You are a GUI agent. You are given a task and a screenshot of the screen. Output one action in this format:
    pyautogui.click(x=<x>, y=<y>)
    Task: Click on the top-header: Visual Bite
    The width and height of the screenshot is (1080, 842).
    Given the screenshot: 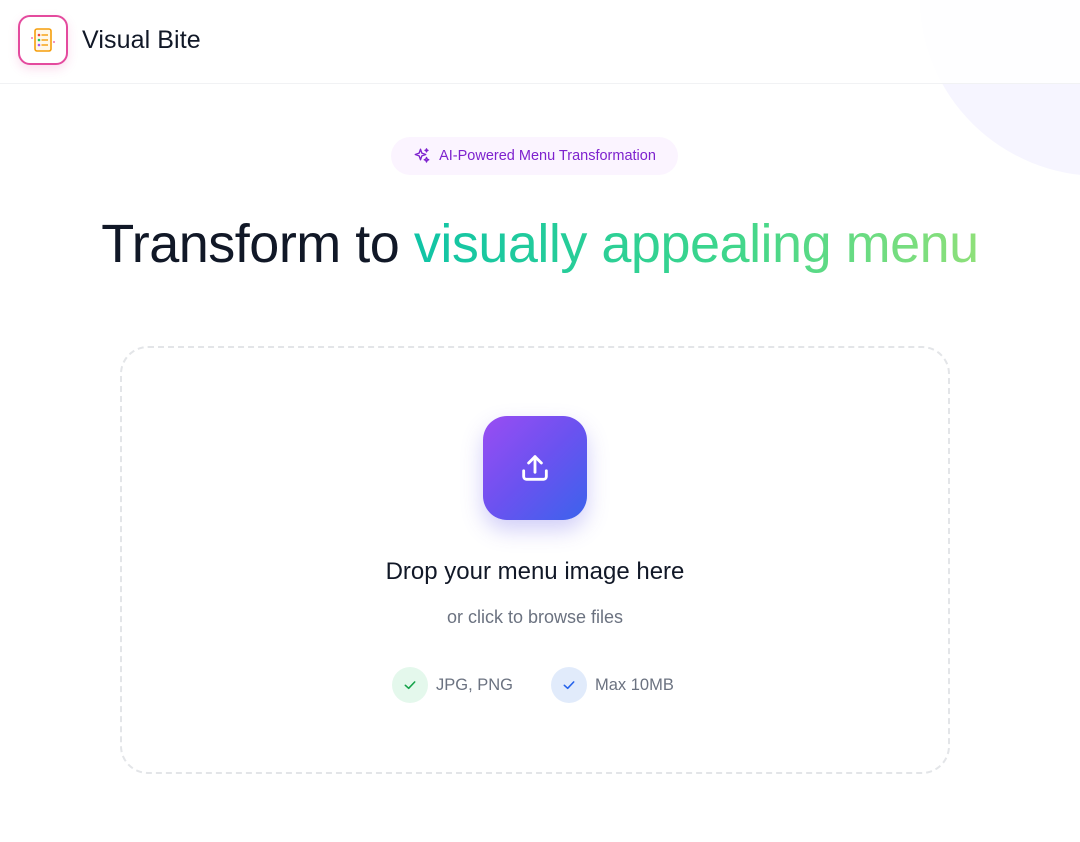 What is the action you would take?
    pyautogui.click(x=540, y=42)
    